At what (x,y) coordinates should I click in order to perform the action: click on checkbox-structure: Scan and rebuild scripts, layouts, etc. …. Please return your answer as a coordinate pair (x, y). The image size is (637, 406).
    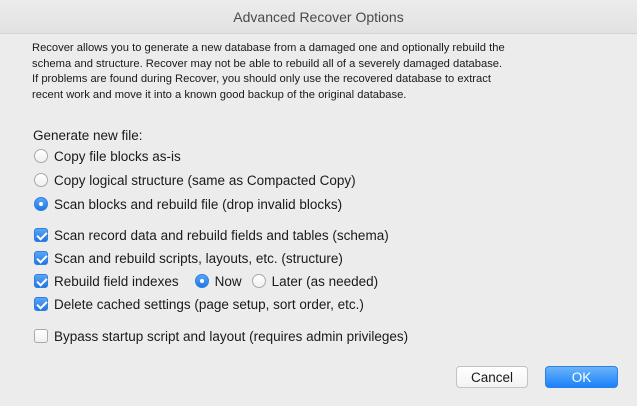
    Looking at the image, I should click on (188, 258).